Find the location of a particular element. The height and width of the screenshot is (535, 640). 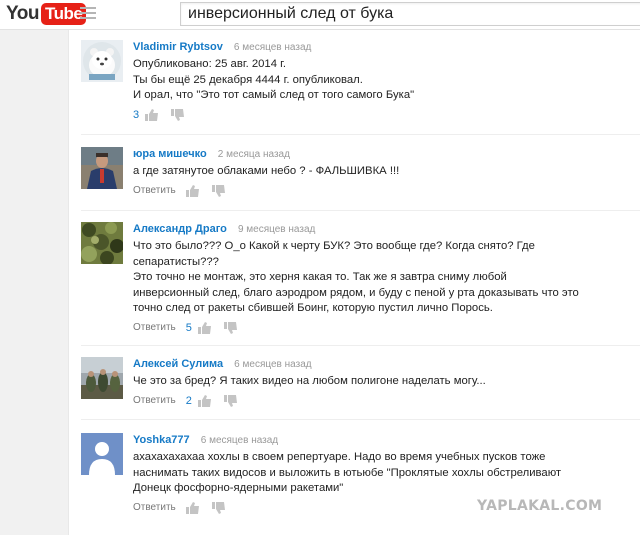

logo-you-text: You is located at coordinates (22, 13).